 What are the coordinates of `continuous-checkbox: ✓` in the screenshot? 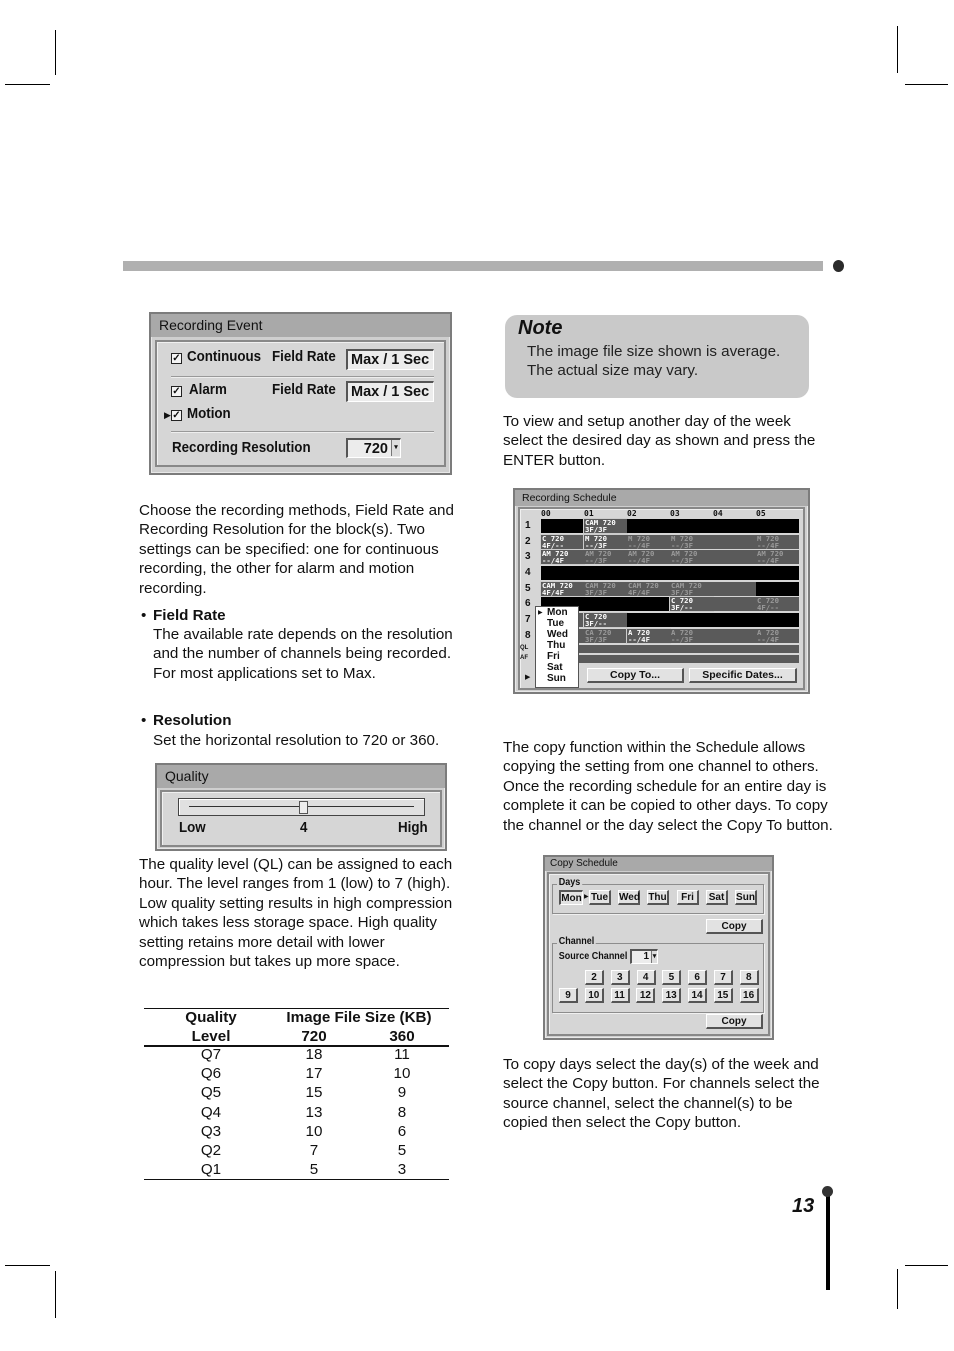 It's located at (176, 358).